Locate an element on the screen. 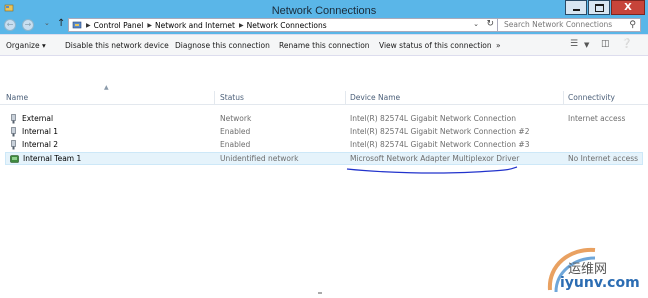 The width and height of the screenshot is (648, 298). connection-status: Unidentified network is located at coordinates (259, 158).